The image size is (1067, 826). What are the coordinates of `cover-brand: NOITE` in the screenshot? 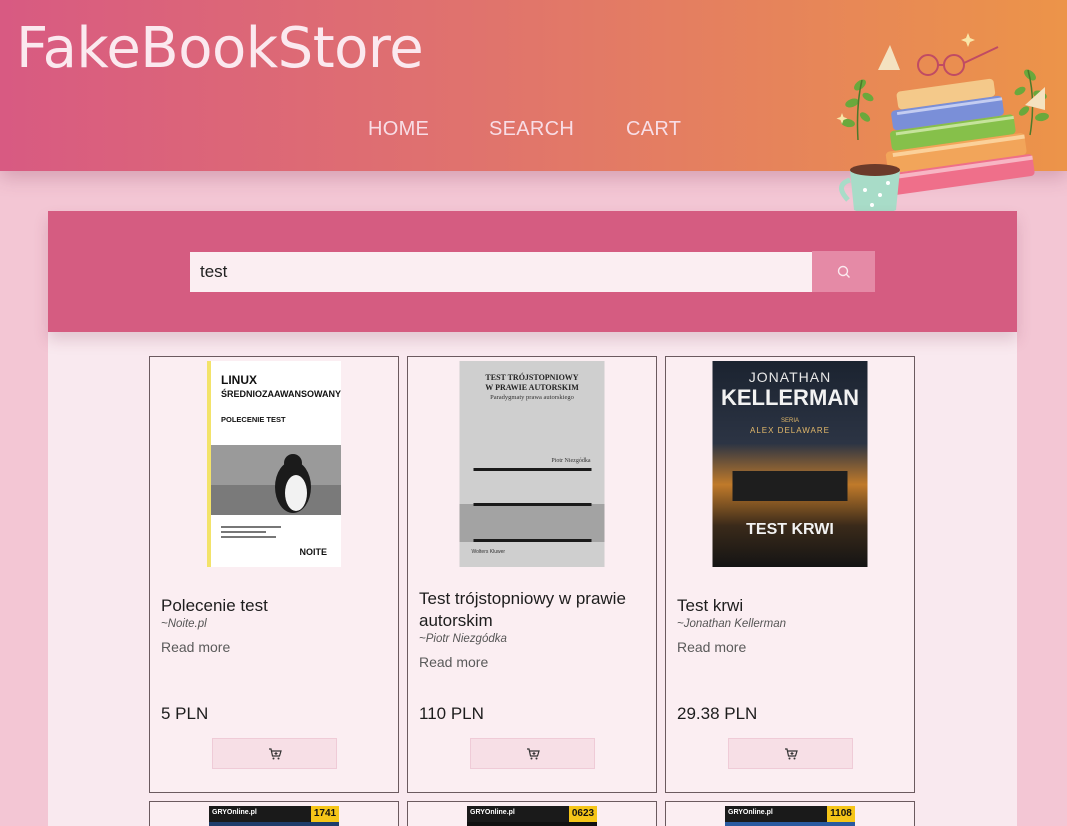 It's located at (313, 552).